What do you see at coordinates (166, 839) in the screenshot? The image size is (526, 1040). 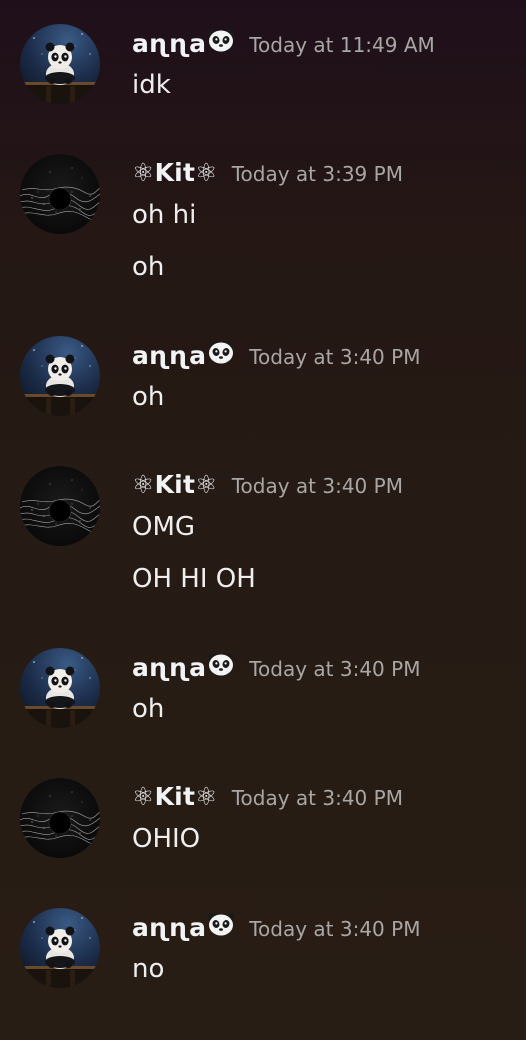 I see `message-text: OHIO` at bounding box center [166, 839].